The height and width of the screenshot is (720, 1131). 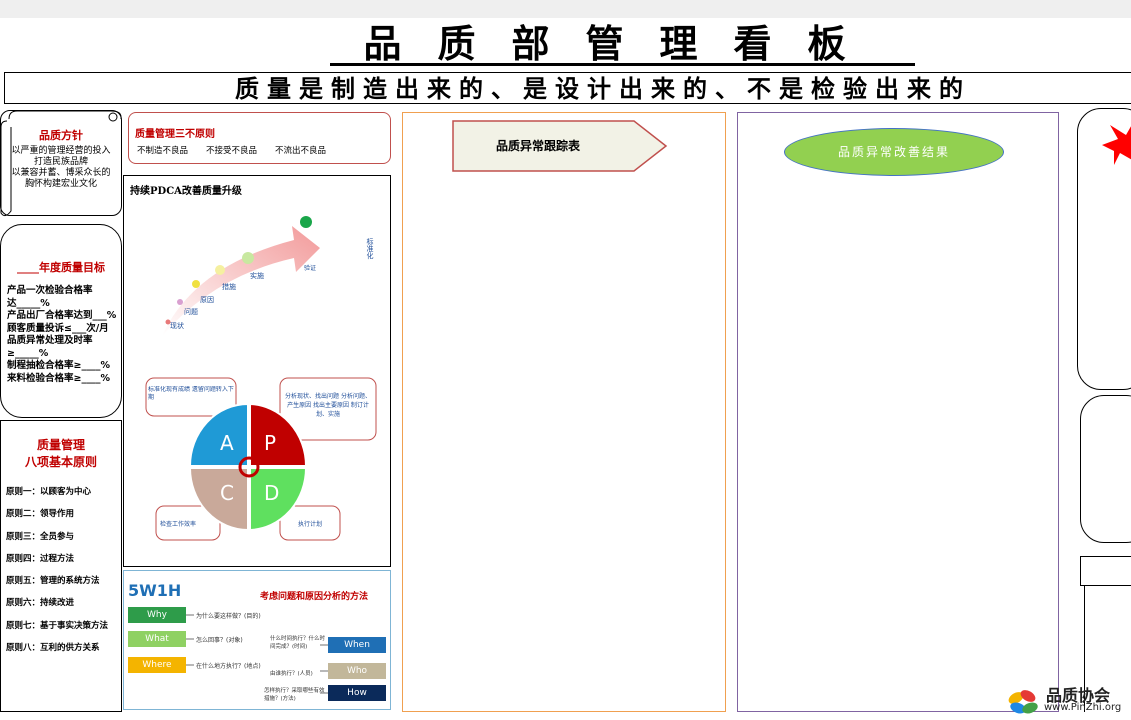 What do you see at coordinates (175, 134) in the screenshot?
I see `three-no-title: 质量管理三不原则` at bounding box center [175, 134].